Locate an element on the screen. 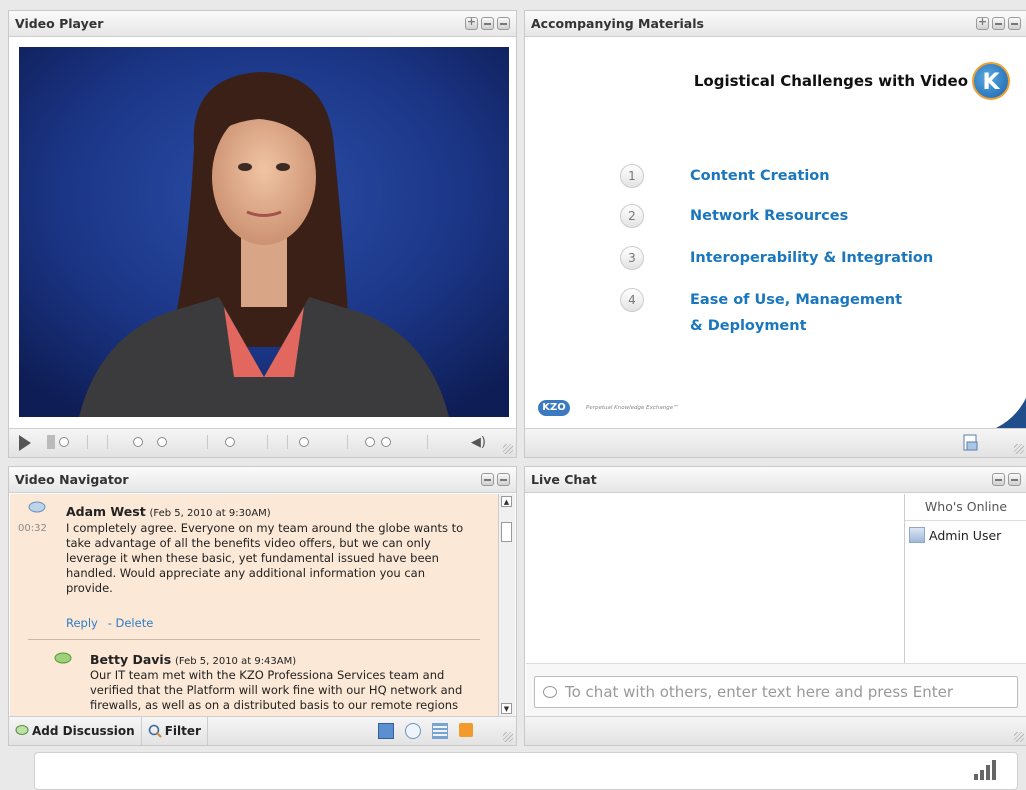  add-discussion-icon is located at coordinates (22, 730).